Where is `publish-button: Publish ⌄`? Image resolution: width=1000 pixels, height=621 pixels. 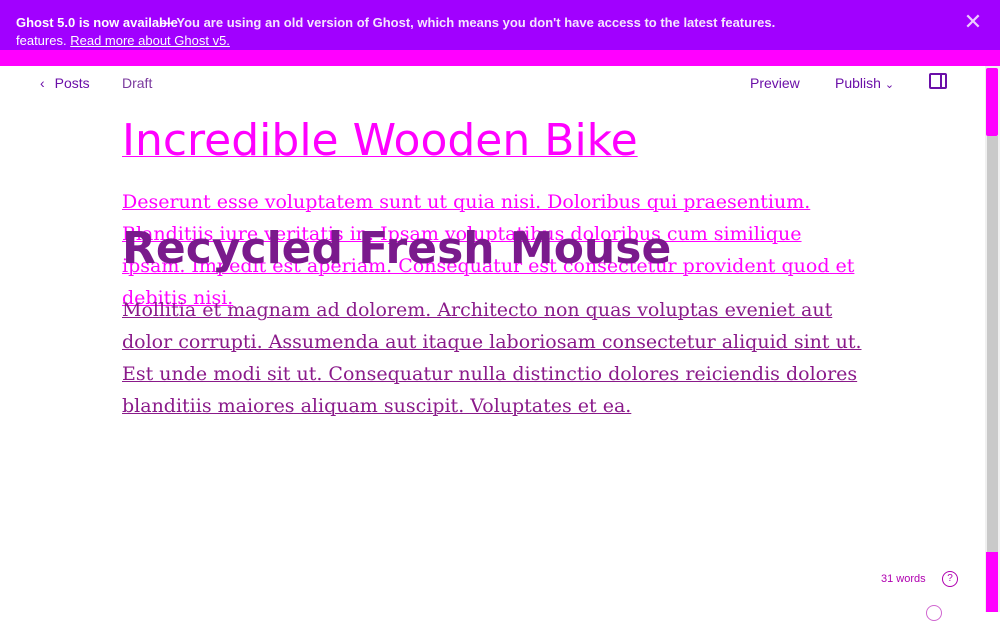
publish-button: Publish ⌄ is located at coordinates (864, 83).